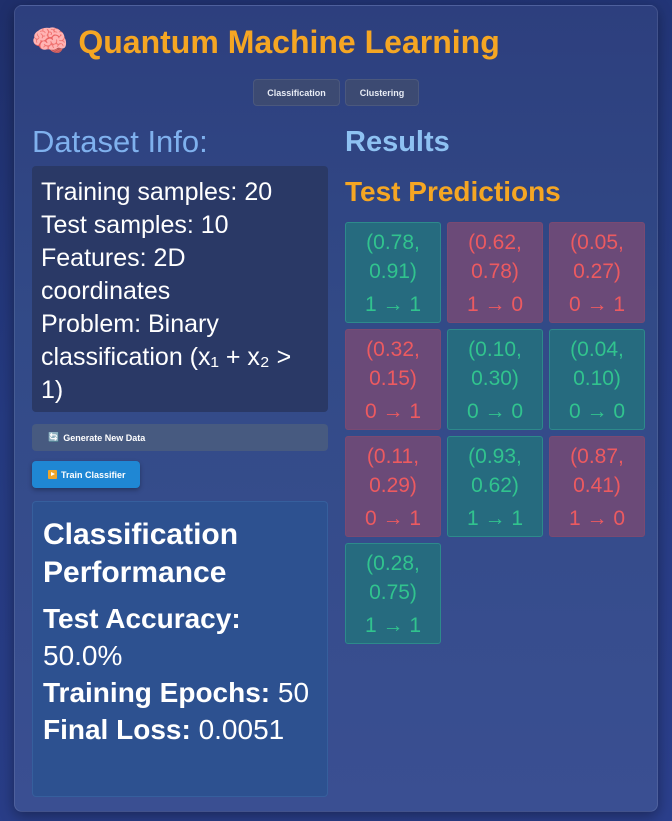 The height and width of the screenshot is (821, 672). What do you see at coordinates (141, 553) in the screenshot?
I see `performance-title: Classification Performance` at bounding box center [141, 553].